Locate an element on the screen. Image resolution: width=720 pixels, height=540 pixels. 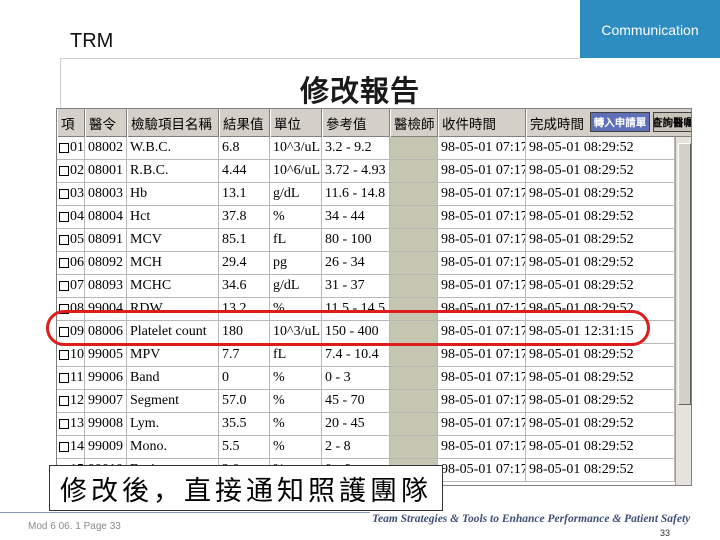
cell-item-no: 01 is located at coordinates (71, 148).